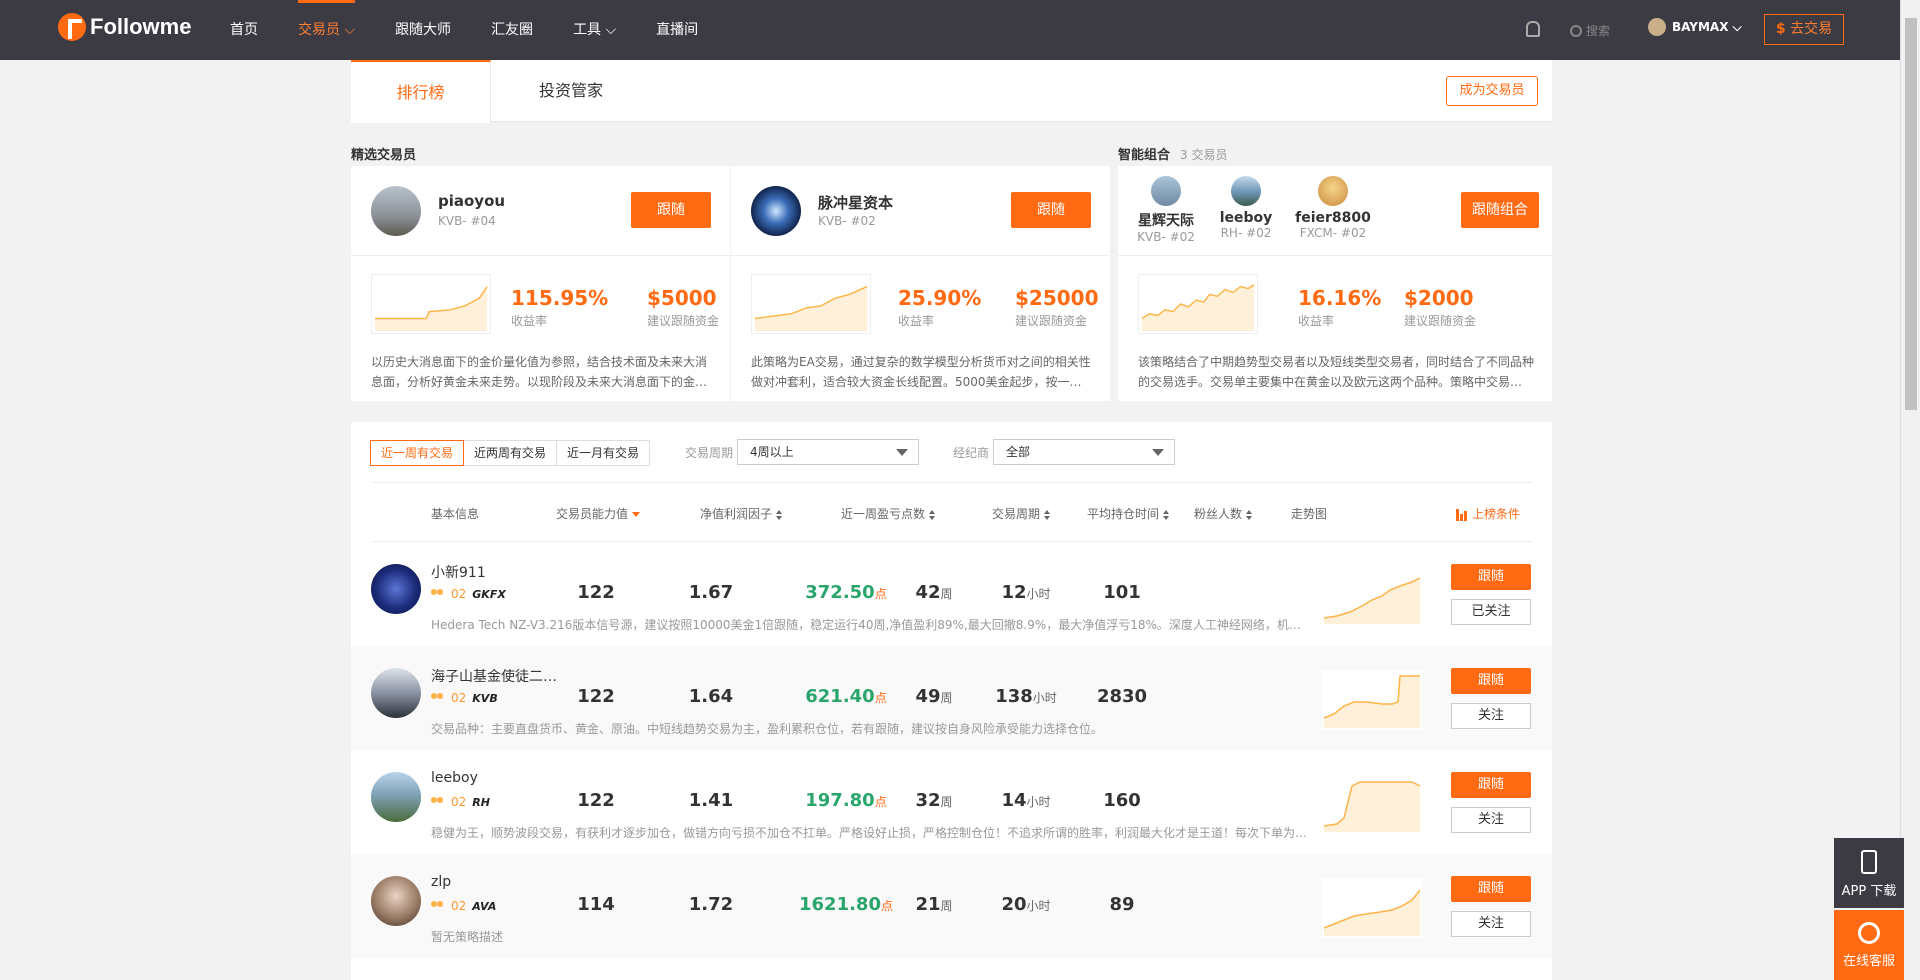 This screenshot has height=980, width=1920. What do you see at coordinates (596, 592) in the screenshot?
I see `ability-value: 122` at bounding box center [596, 592].